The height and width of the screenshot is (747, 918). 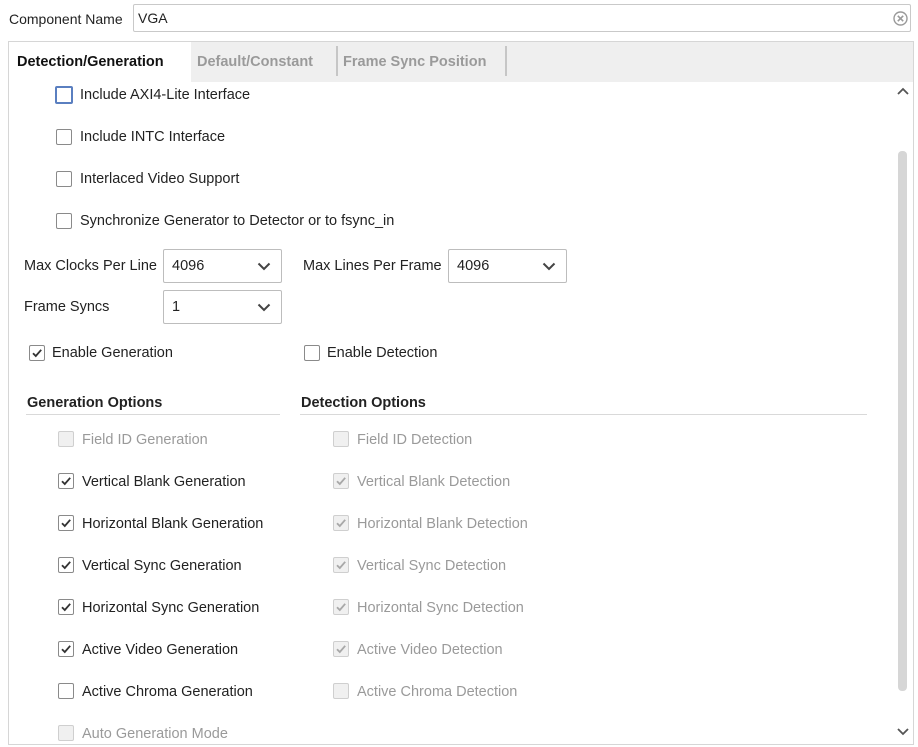 I want to click on checkbox-enable-generation, so click(x=37, y=353).